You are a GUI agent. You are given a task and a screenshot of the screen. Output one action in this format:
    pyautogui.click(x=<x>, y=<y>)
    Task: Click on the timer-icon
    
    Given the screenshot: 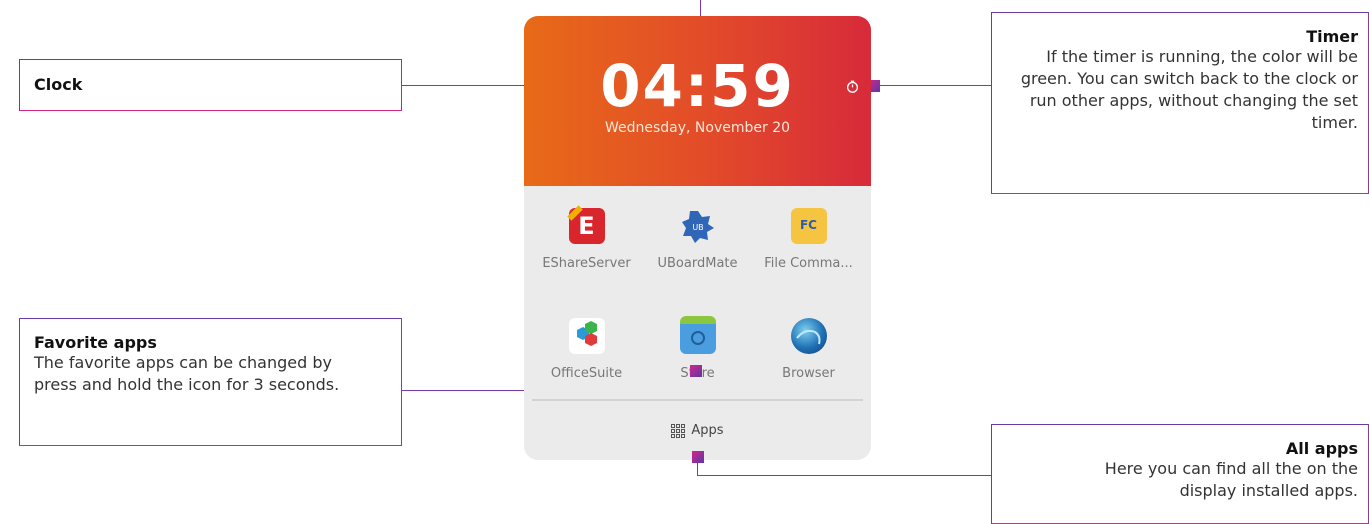 What is the action you would take?
    pyautogui.click(x=852, y=86)
    